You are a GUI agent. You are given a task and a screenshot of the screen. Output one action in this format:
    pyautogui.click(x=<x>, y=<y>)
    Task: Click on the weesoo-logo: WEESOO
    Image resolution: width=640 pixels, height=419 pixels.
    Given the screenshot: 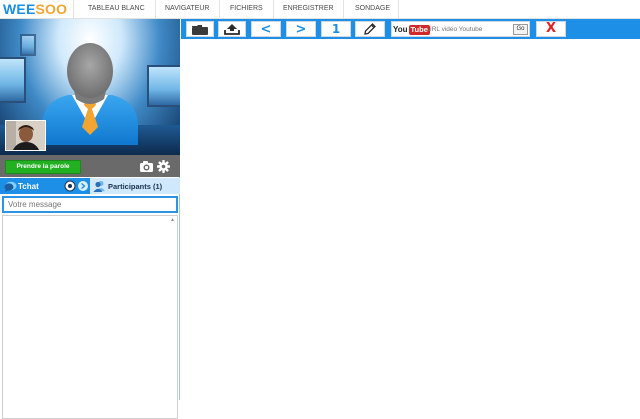 What is the action you would take?
    pyautogui.click(x=35, y=9)
    